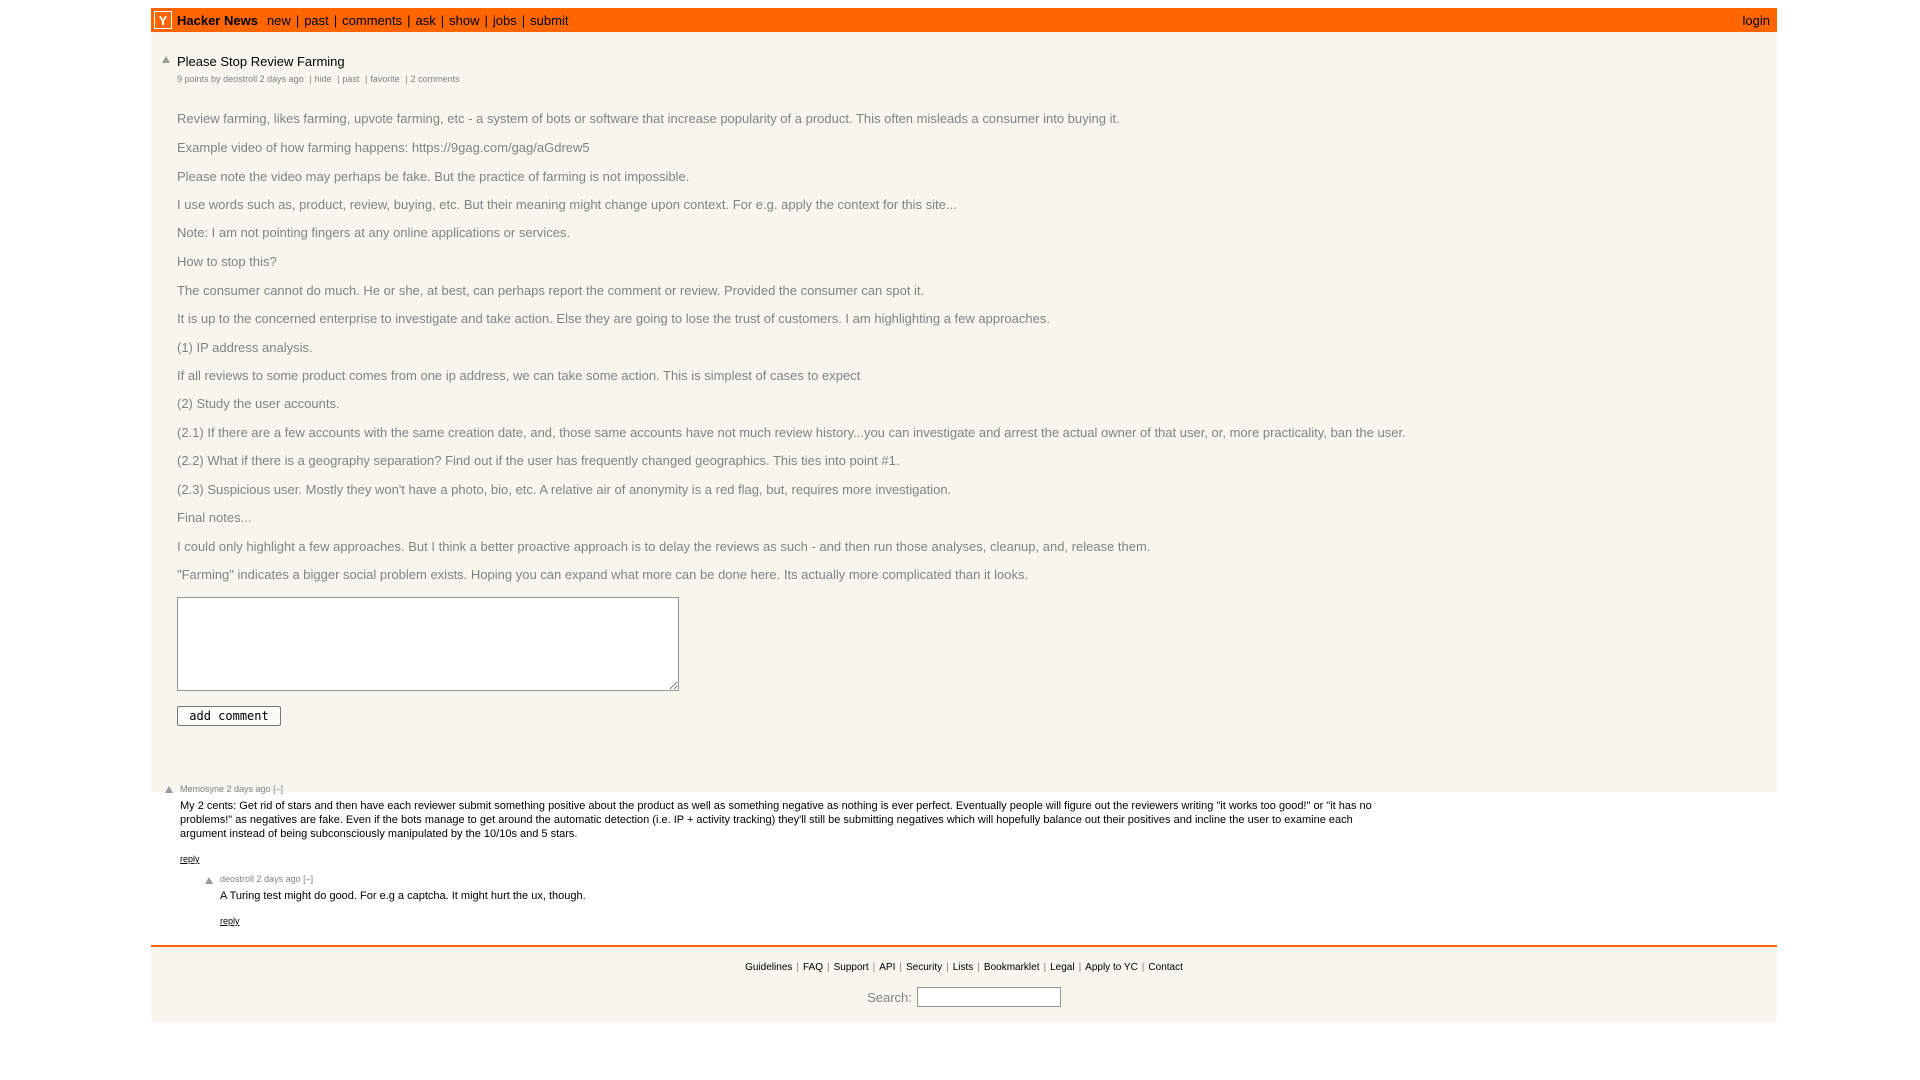  Describe the element at coordinates (1165, 967) in the screenshot. I see `footer-link-contact: Contact` at that location.